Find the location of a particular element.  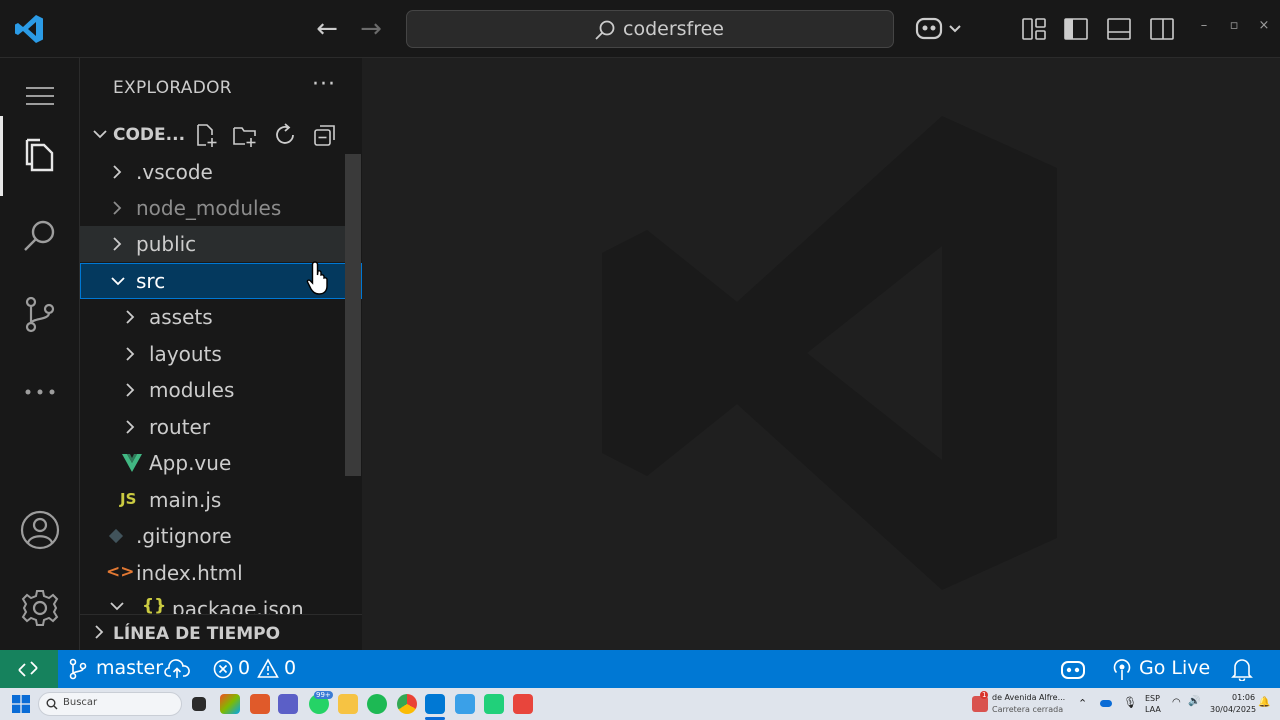

news-subtitle: Carretera cerrada is located at coordinates (1028, 709).